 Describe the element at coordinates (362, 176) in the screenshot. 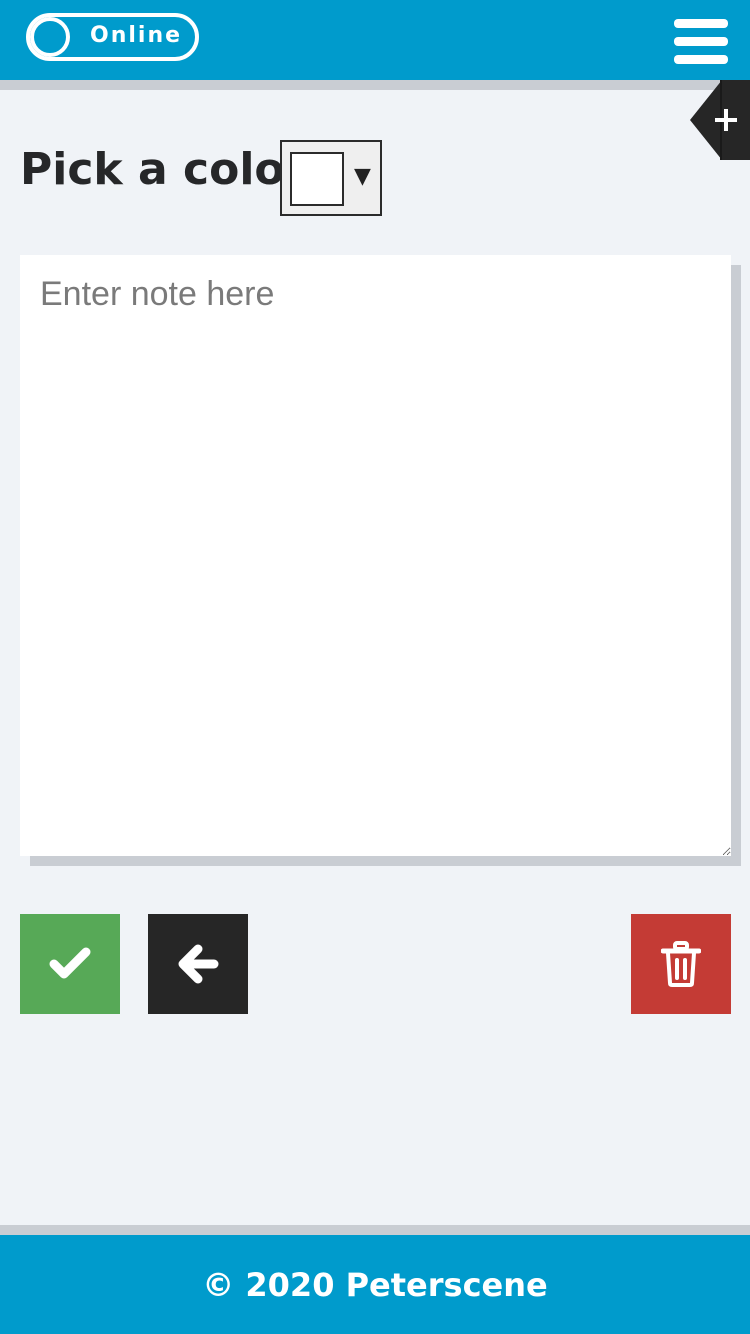

I see `chevron-down-icon: ▼` at that location.